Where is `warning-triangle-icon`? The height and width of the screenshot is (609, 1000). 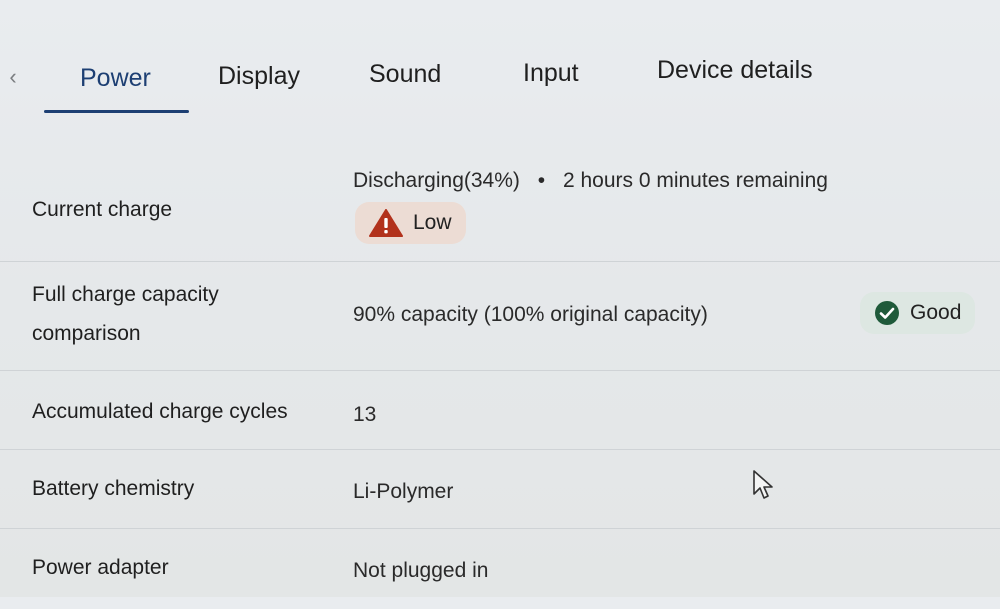 warning-triangle-icon is located at coordinates (386, 223).